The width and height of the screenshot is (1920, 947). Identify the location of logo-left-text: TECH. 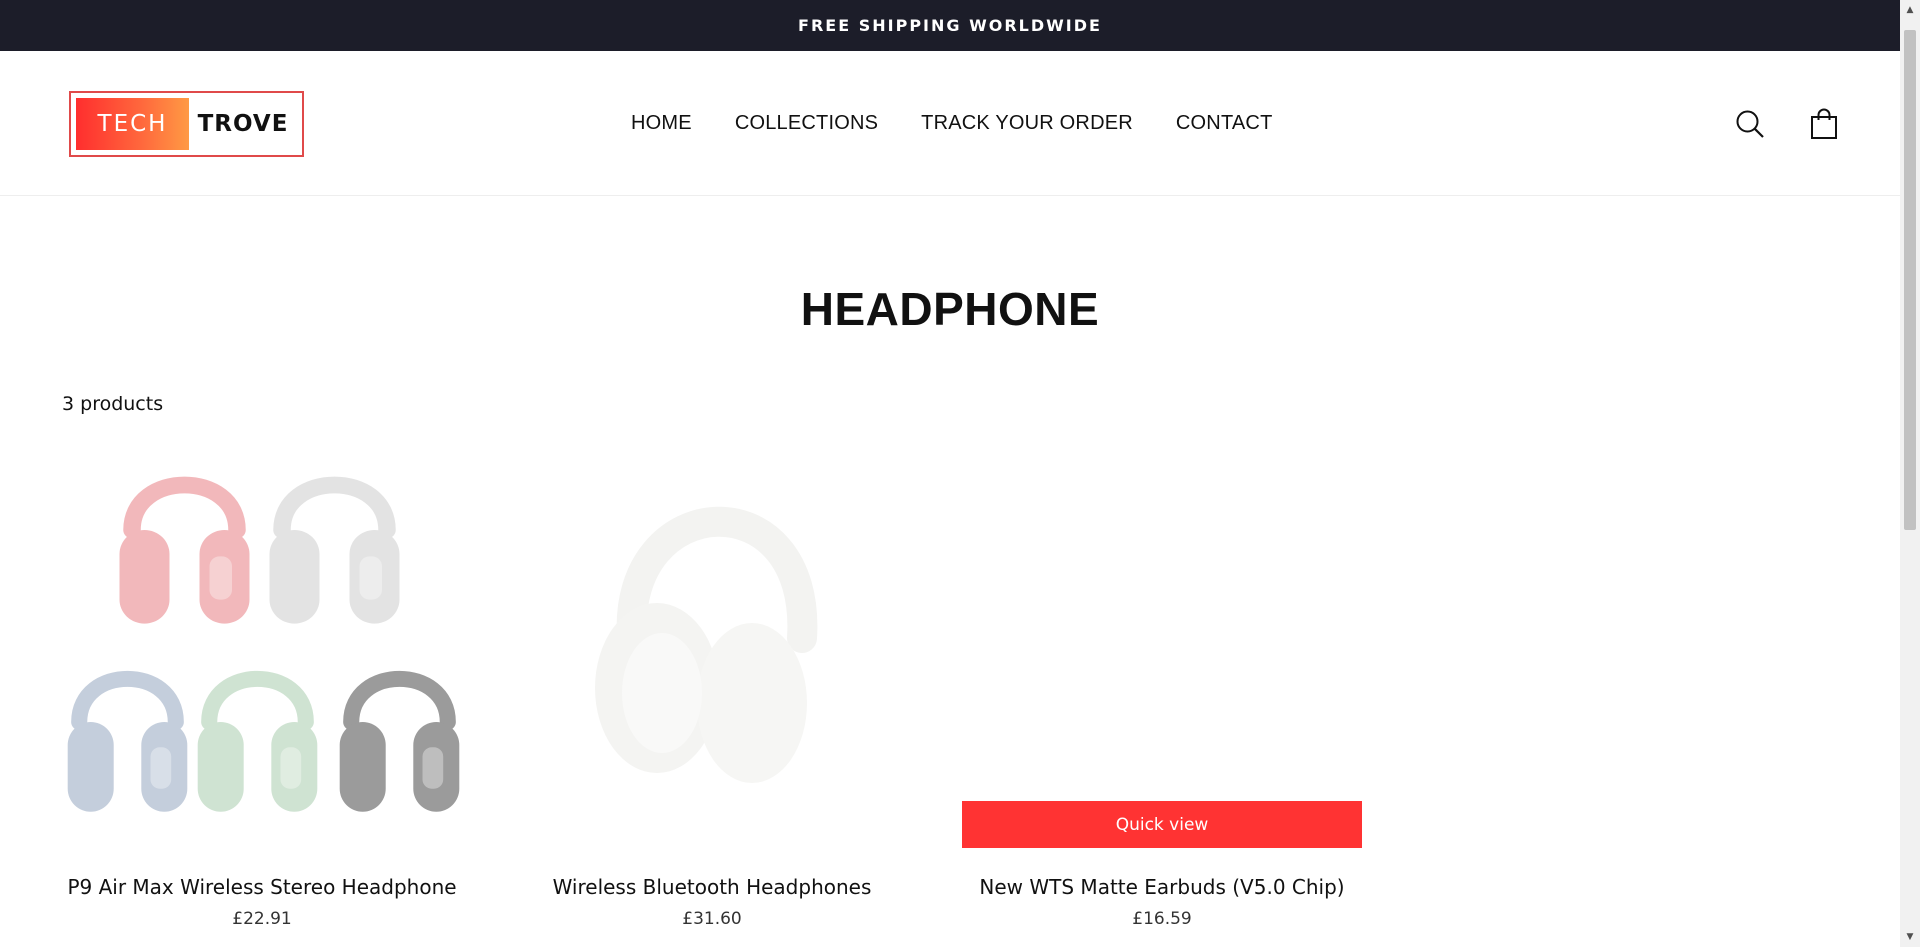
(132, 124).